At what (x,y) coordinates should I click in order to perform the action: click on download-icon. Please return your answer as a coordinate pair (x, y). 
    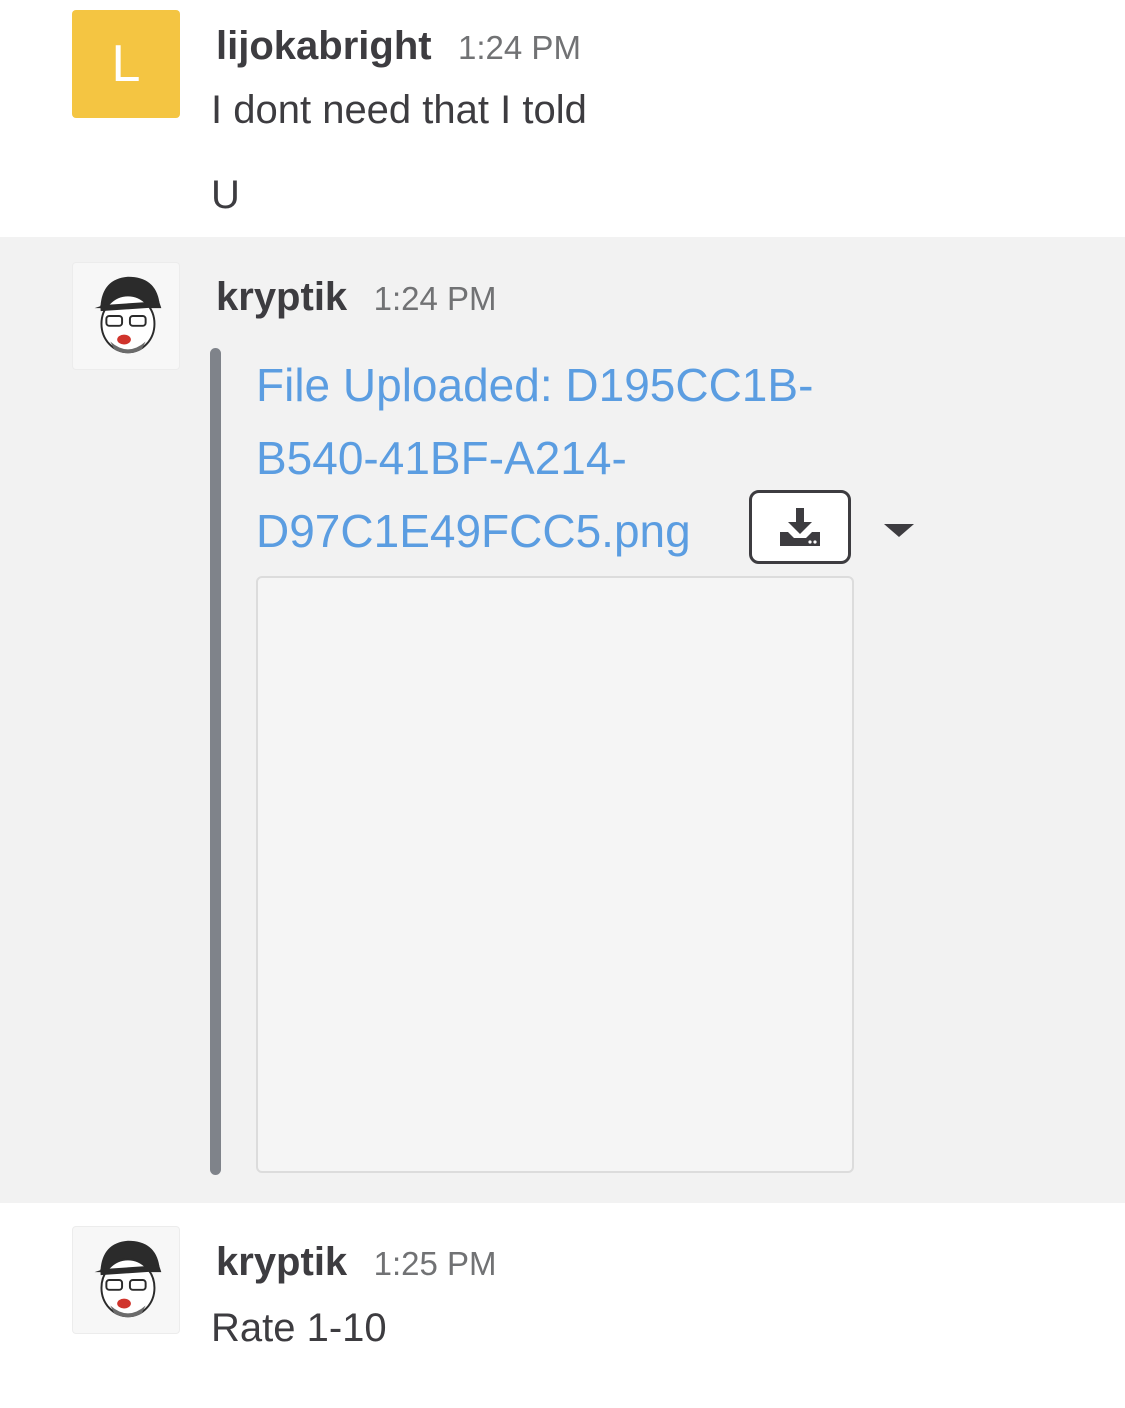
    Looking at the image, I should click on (800, 527).